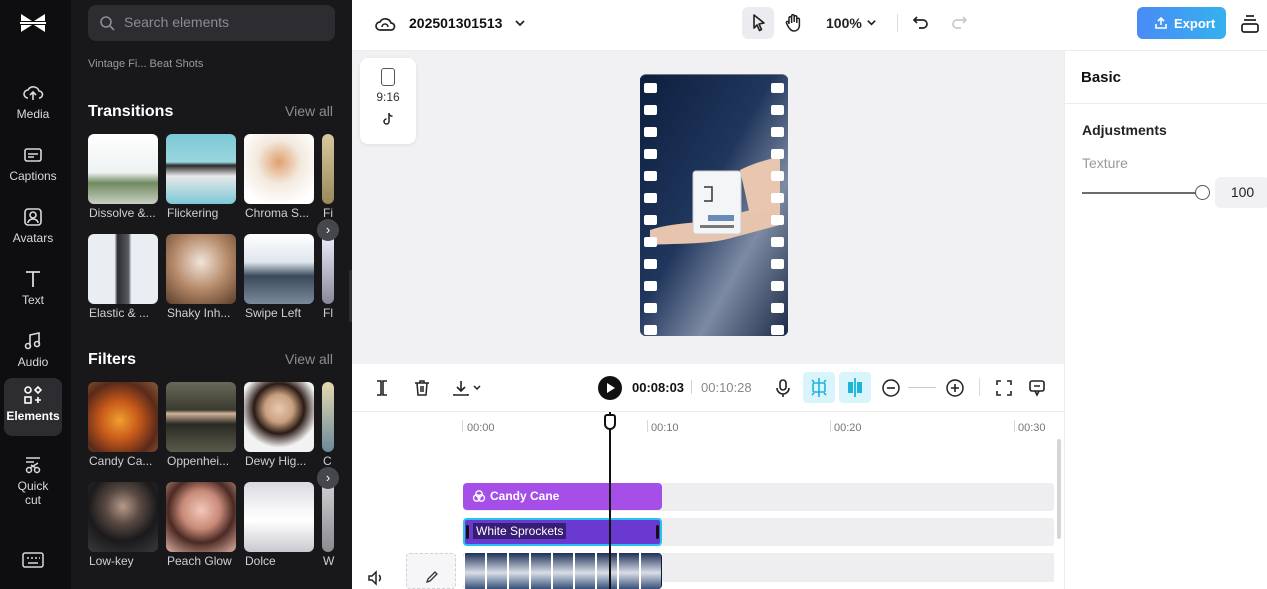 This screenshot has height=589, width=1267. I want to click on rail-item-audio: Audio, so click(33, 353).